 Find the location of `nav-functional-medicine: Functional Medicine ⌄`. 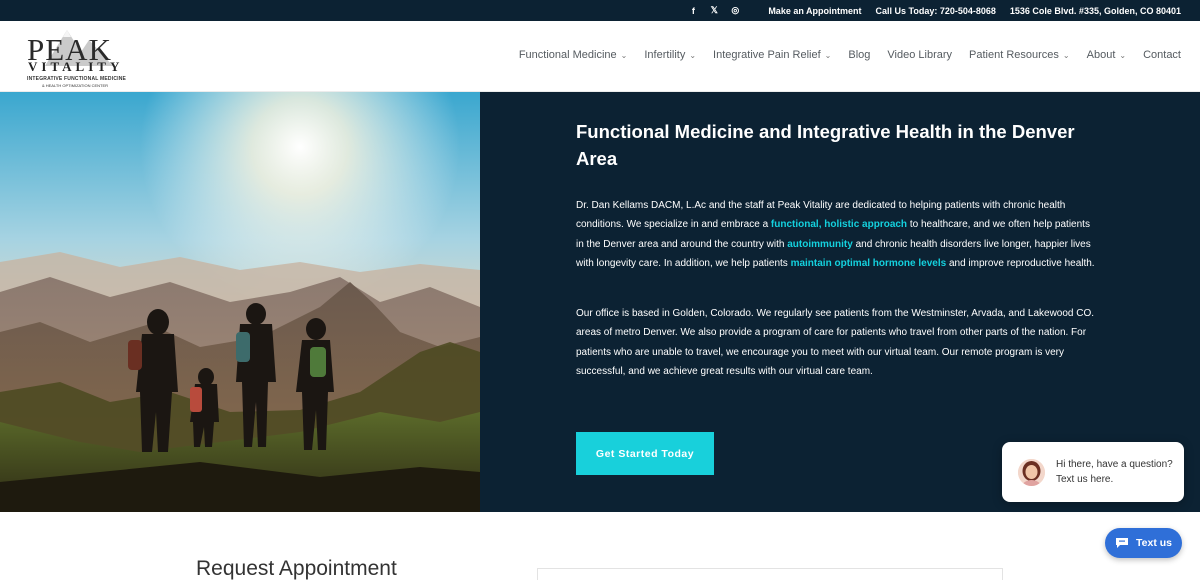

nav-functional-medicine: Functional Medicine ⌄ is located at coordinates (573, 55).